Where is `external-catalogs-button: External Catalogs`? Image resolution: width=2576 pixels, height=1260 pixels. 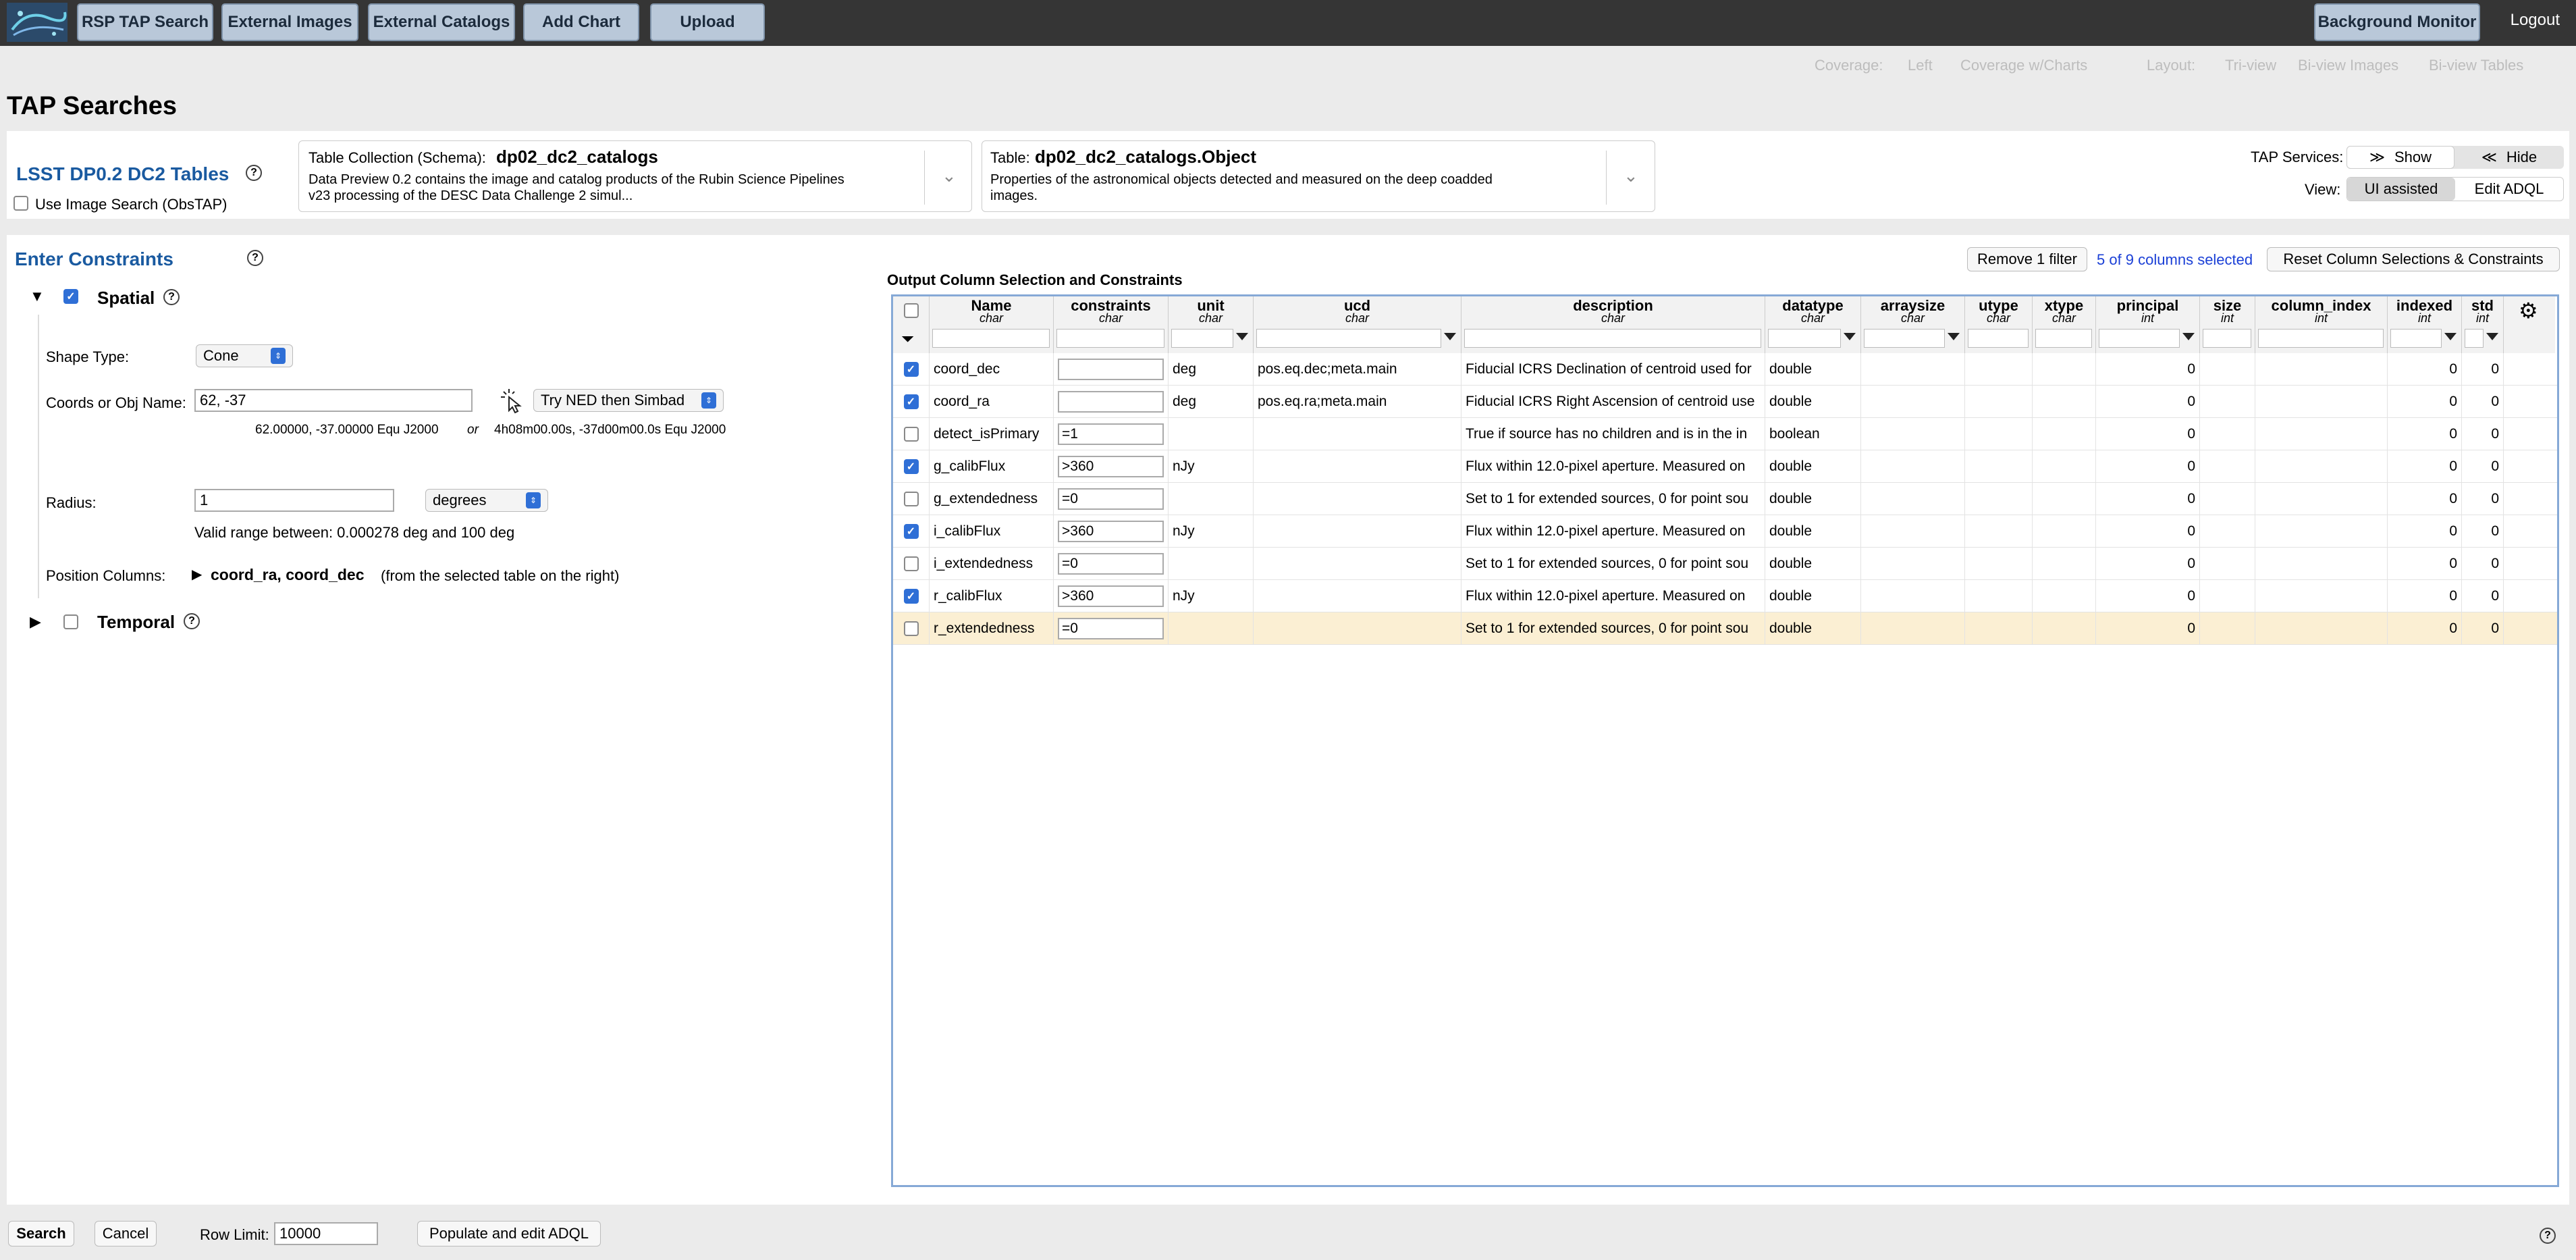
external-catalogs-button: External Catalogs is located at coordinates (441, 22).